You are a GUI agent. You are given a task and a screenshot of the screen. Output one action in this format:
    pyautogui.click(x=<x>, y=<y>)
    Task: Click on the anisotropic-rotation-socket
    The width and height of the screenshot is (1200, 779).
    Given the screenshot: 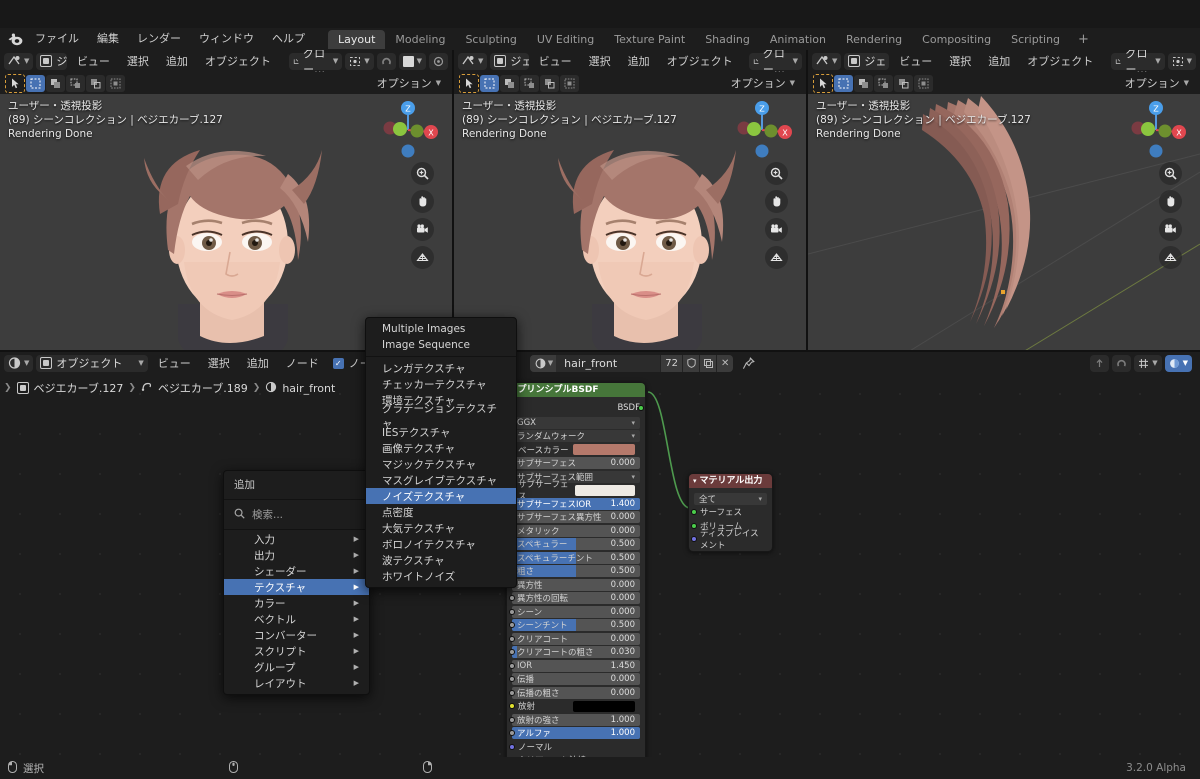 What is the action you would take?
    pyautogui.click(x=511, y=598)
    